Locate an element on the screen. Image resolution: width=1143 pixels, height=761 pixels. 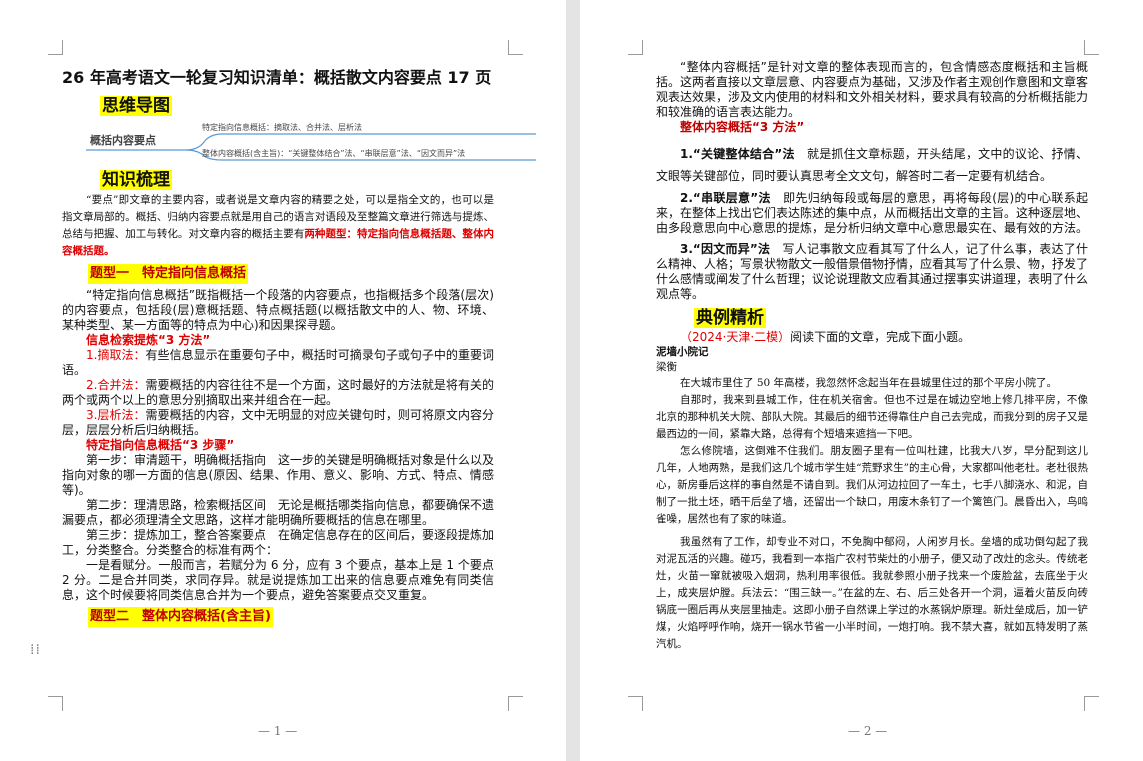
page-gutter is located at coordinates (573, 380).